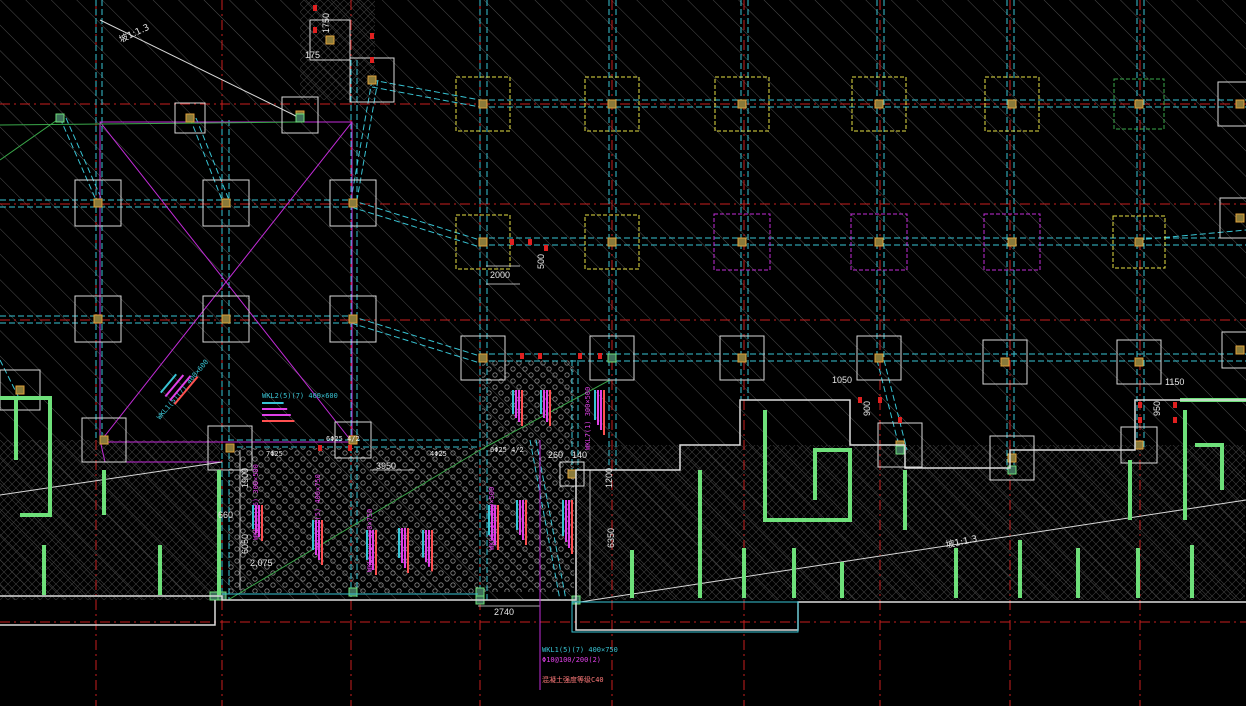  Describe the element at coordinates (245, 544) in the screenshot. I see `dim-6050: 6050` at that location.